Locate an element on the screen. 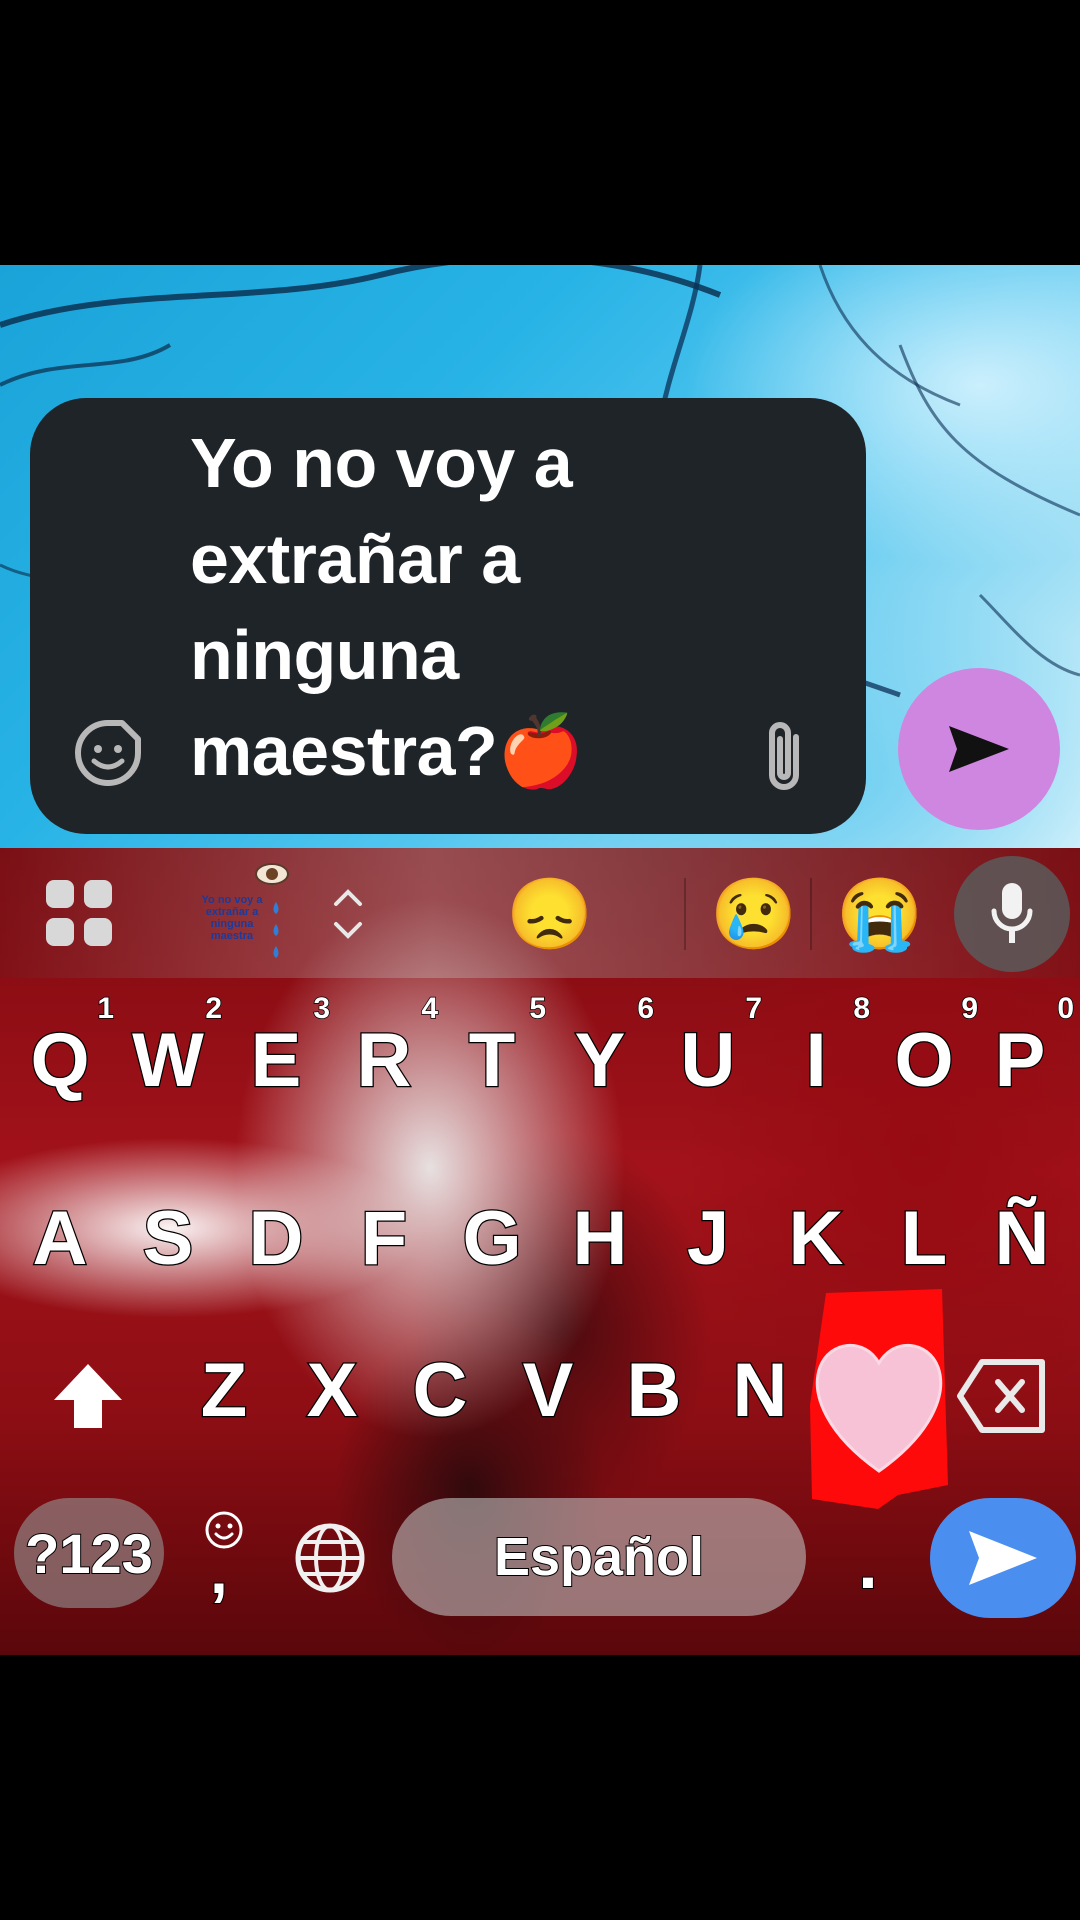 The width and height of the screenshot is (1080, 1920). shift-key is located at coordinates (88, 1396).